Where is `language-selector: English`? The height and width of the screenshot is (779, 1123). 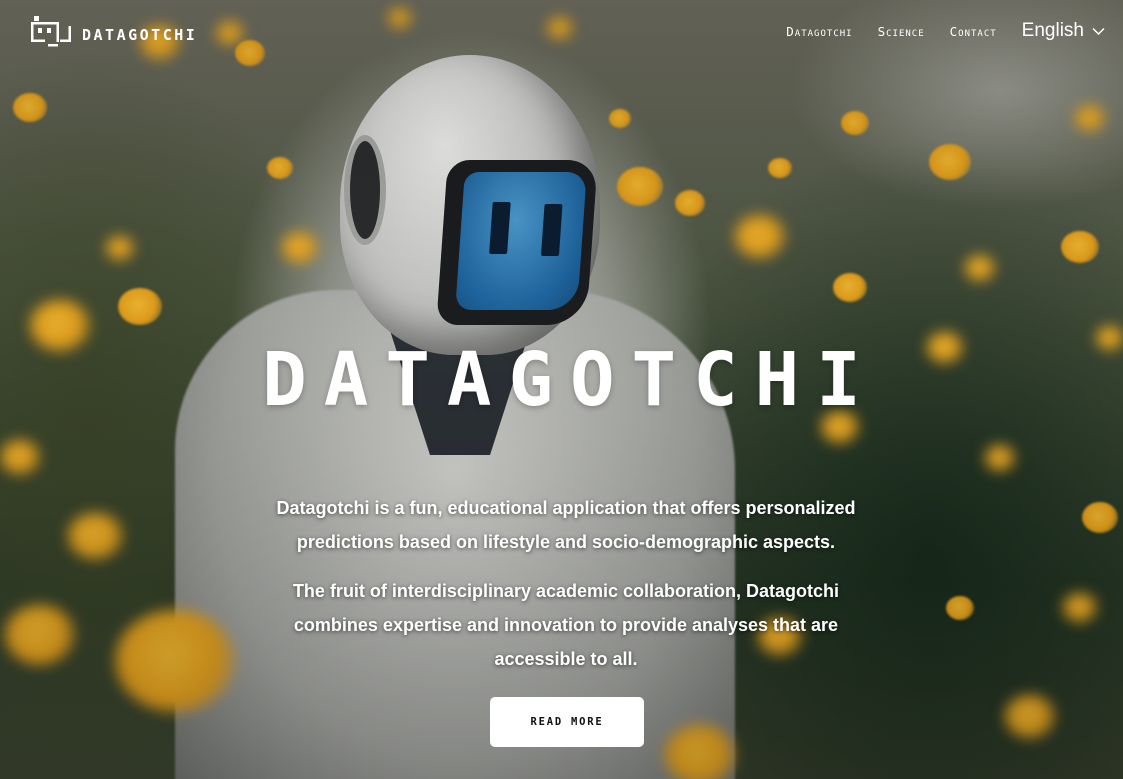
language-selector: English is located at coordinates (1063, 31).